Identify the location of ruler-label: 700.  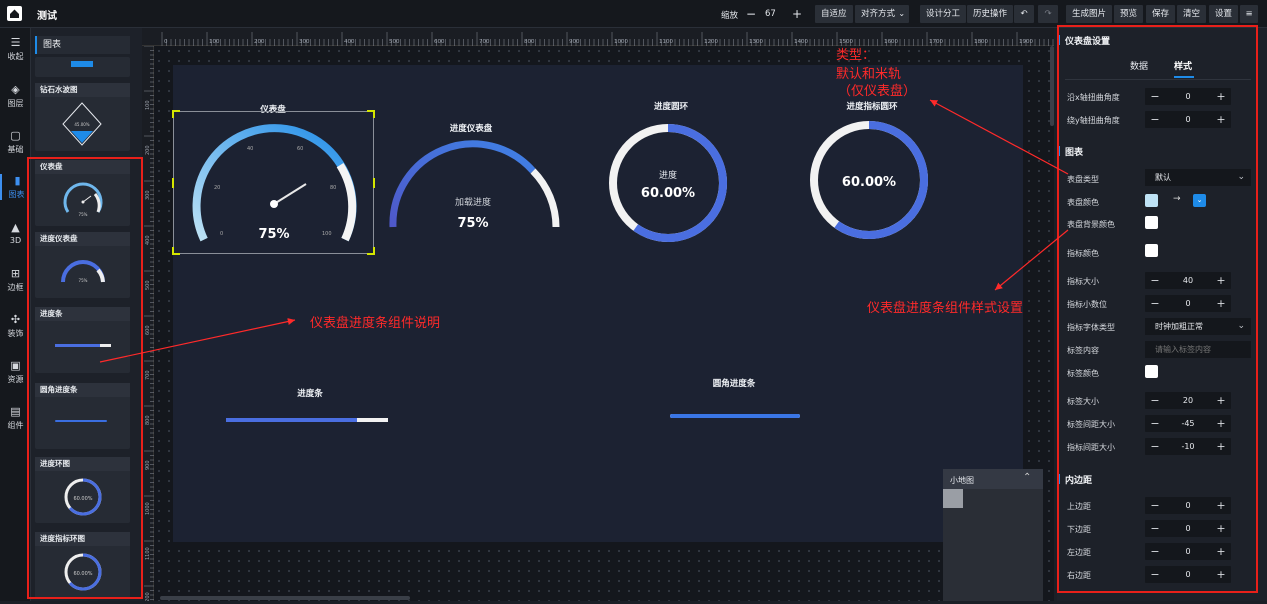
(484, 42).